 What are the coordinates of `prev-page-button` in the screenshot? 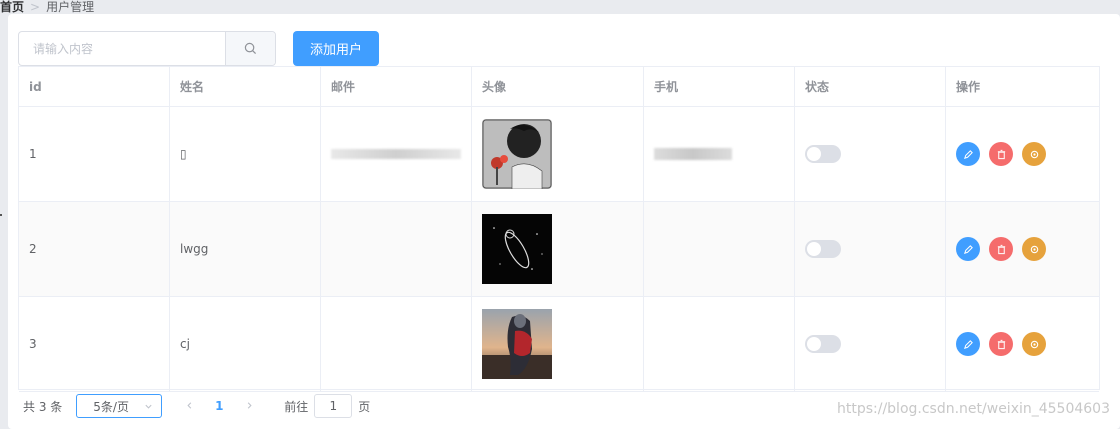 It's located at (189, 406).